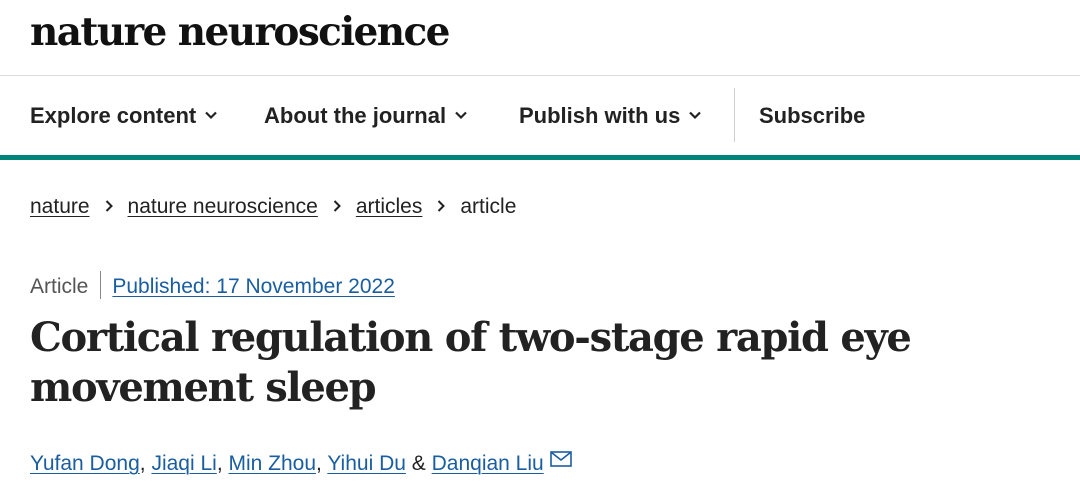 The height and width of the screenshot is (496, 1080). What do you see at coordinates (113, 115) in the screenshot?
I see `nav-explore-content-label: Explore content` at bounding box center [113, 115].